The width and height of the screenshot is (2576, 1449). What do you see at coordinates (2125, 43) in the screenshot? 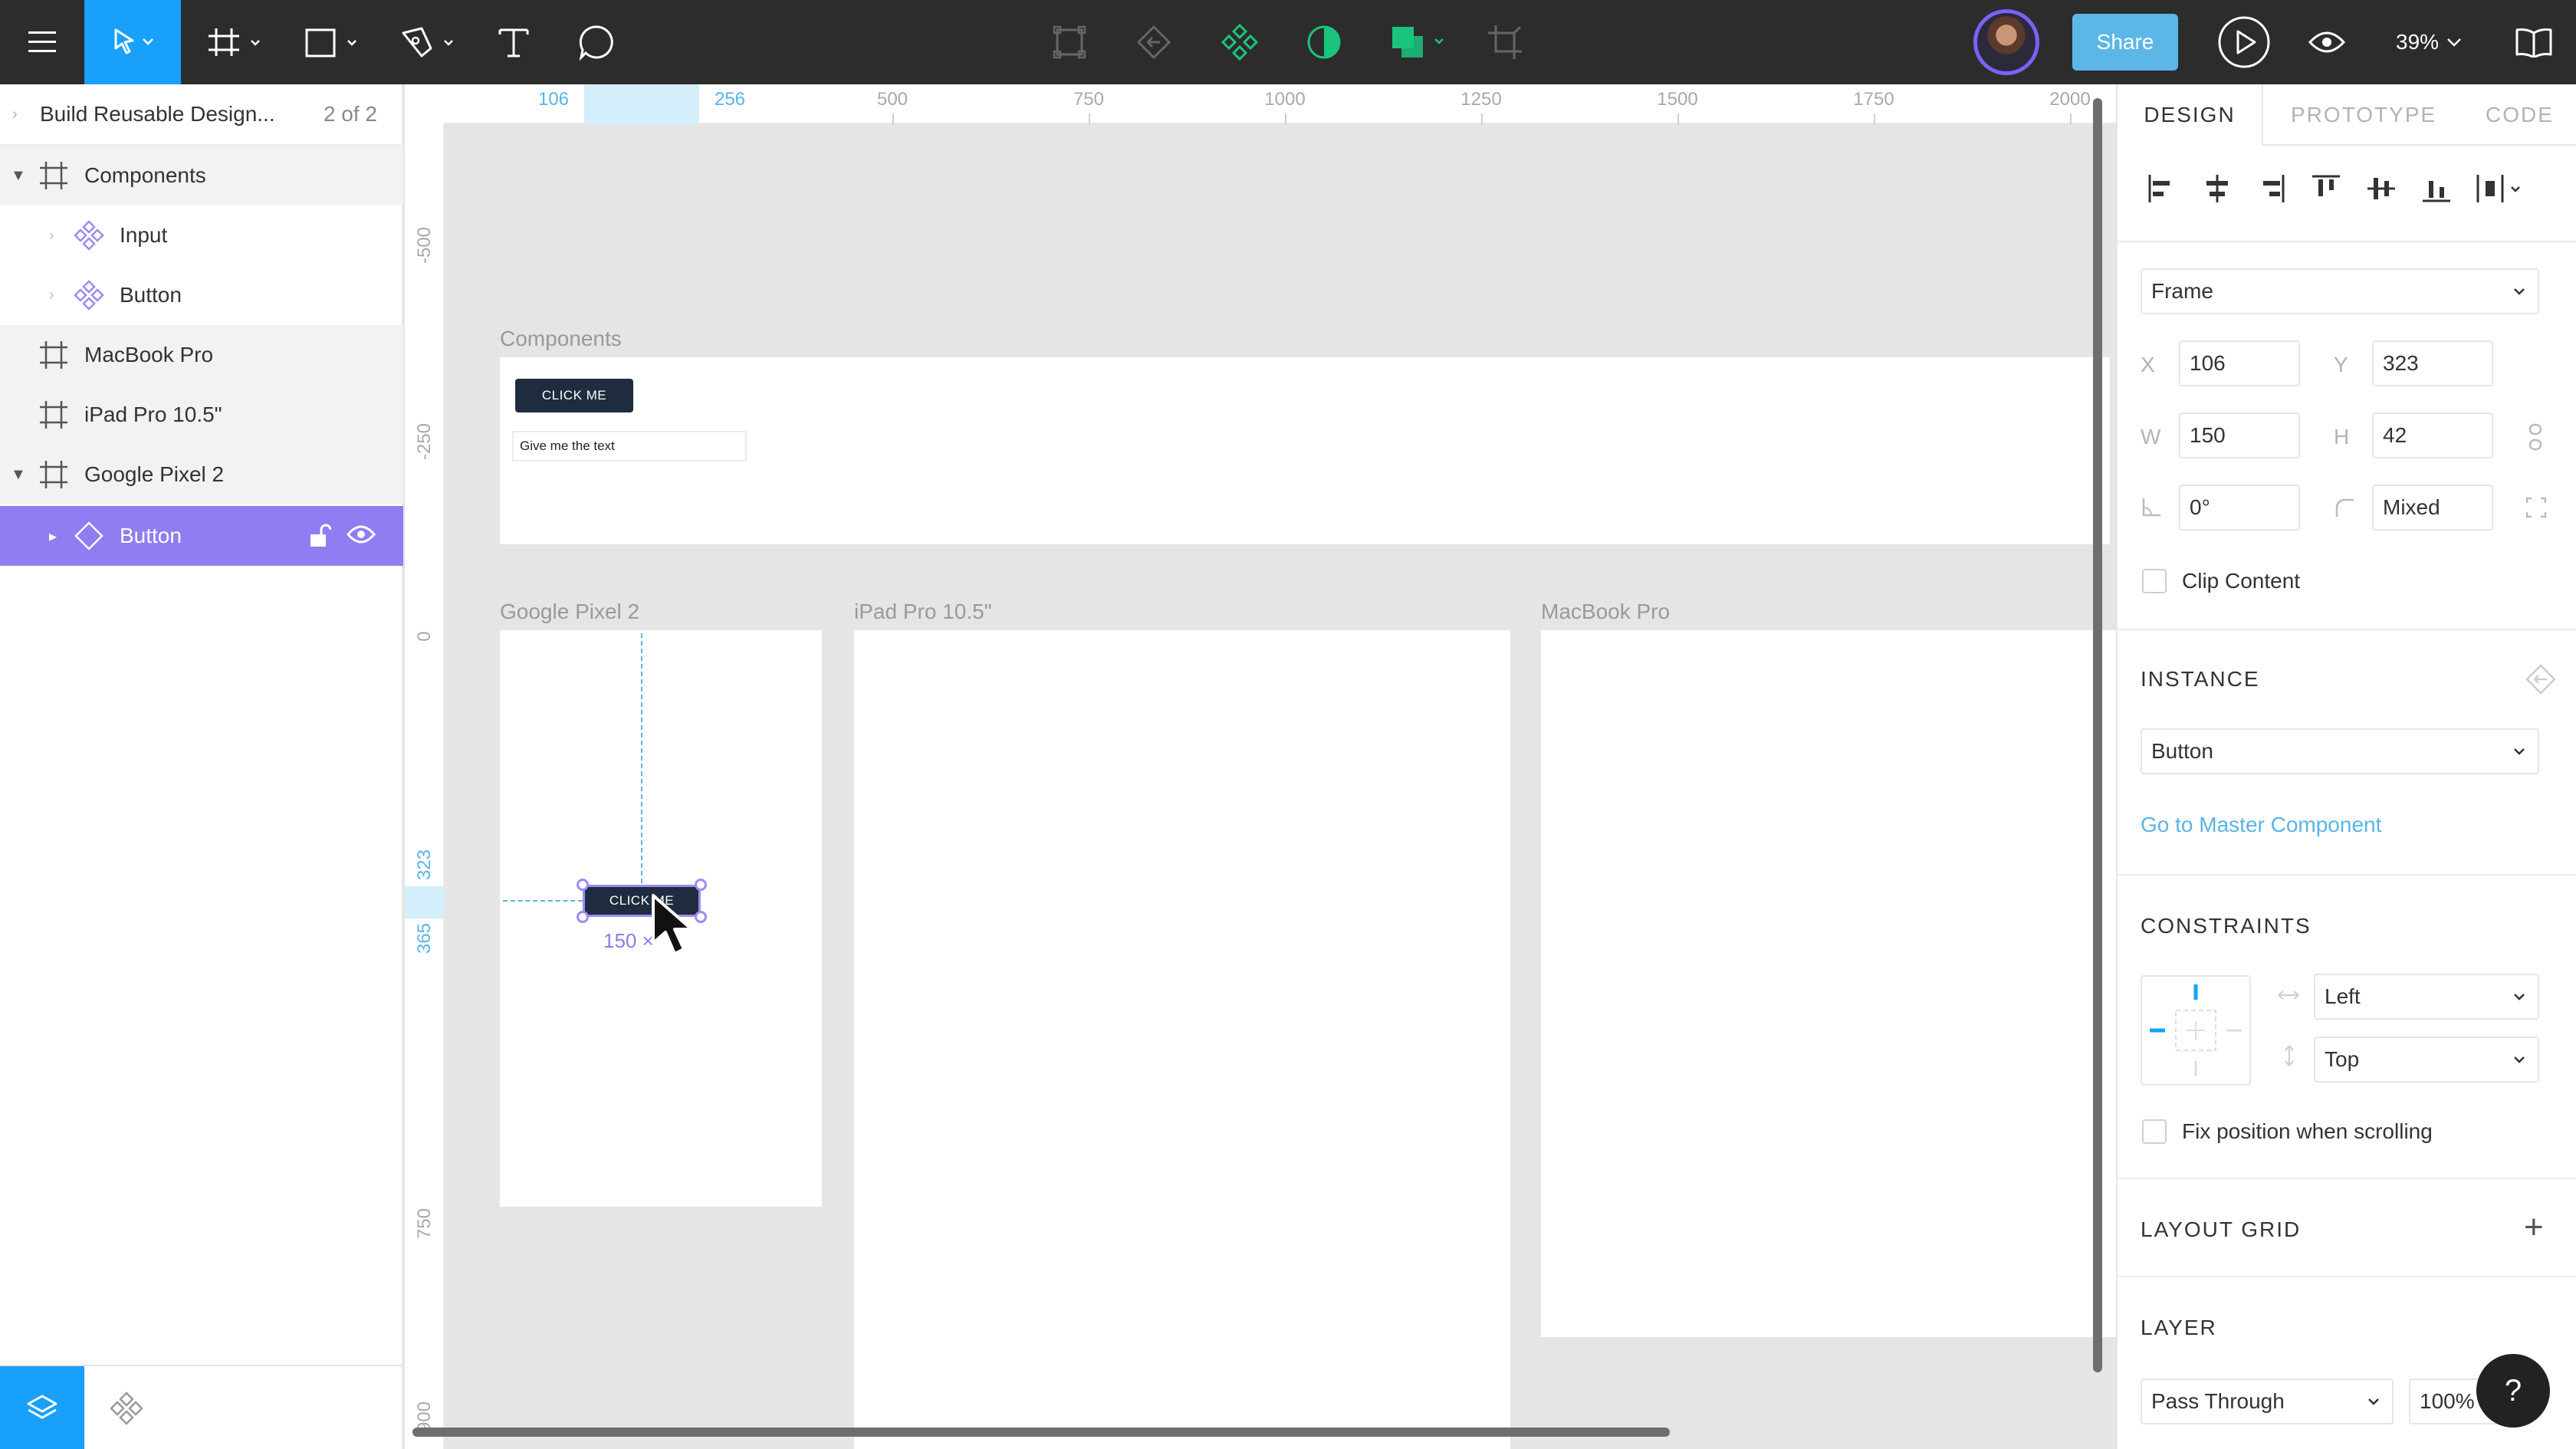
I see `share-button: Share` at bounding box center [2125, 43].